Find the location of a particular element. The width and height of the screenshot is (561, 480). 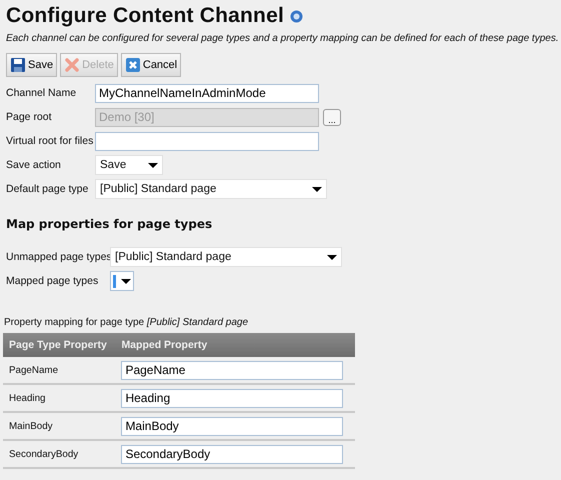

column-header: Page Type Property is located at coordinates (59, 345).